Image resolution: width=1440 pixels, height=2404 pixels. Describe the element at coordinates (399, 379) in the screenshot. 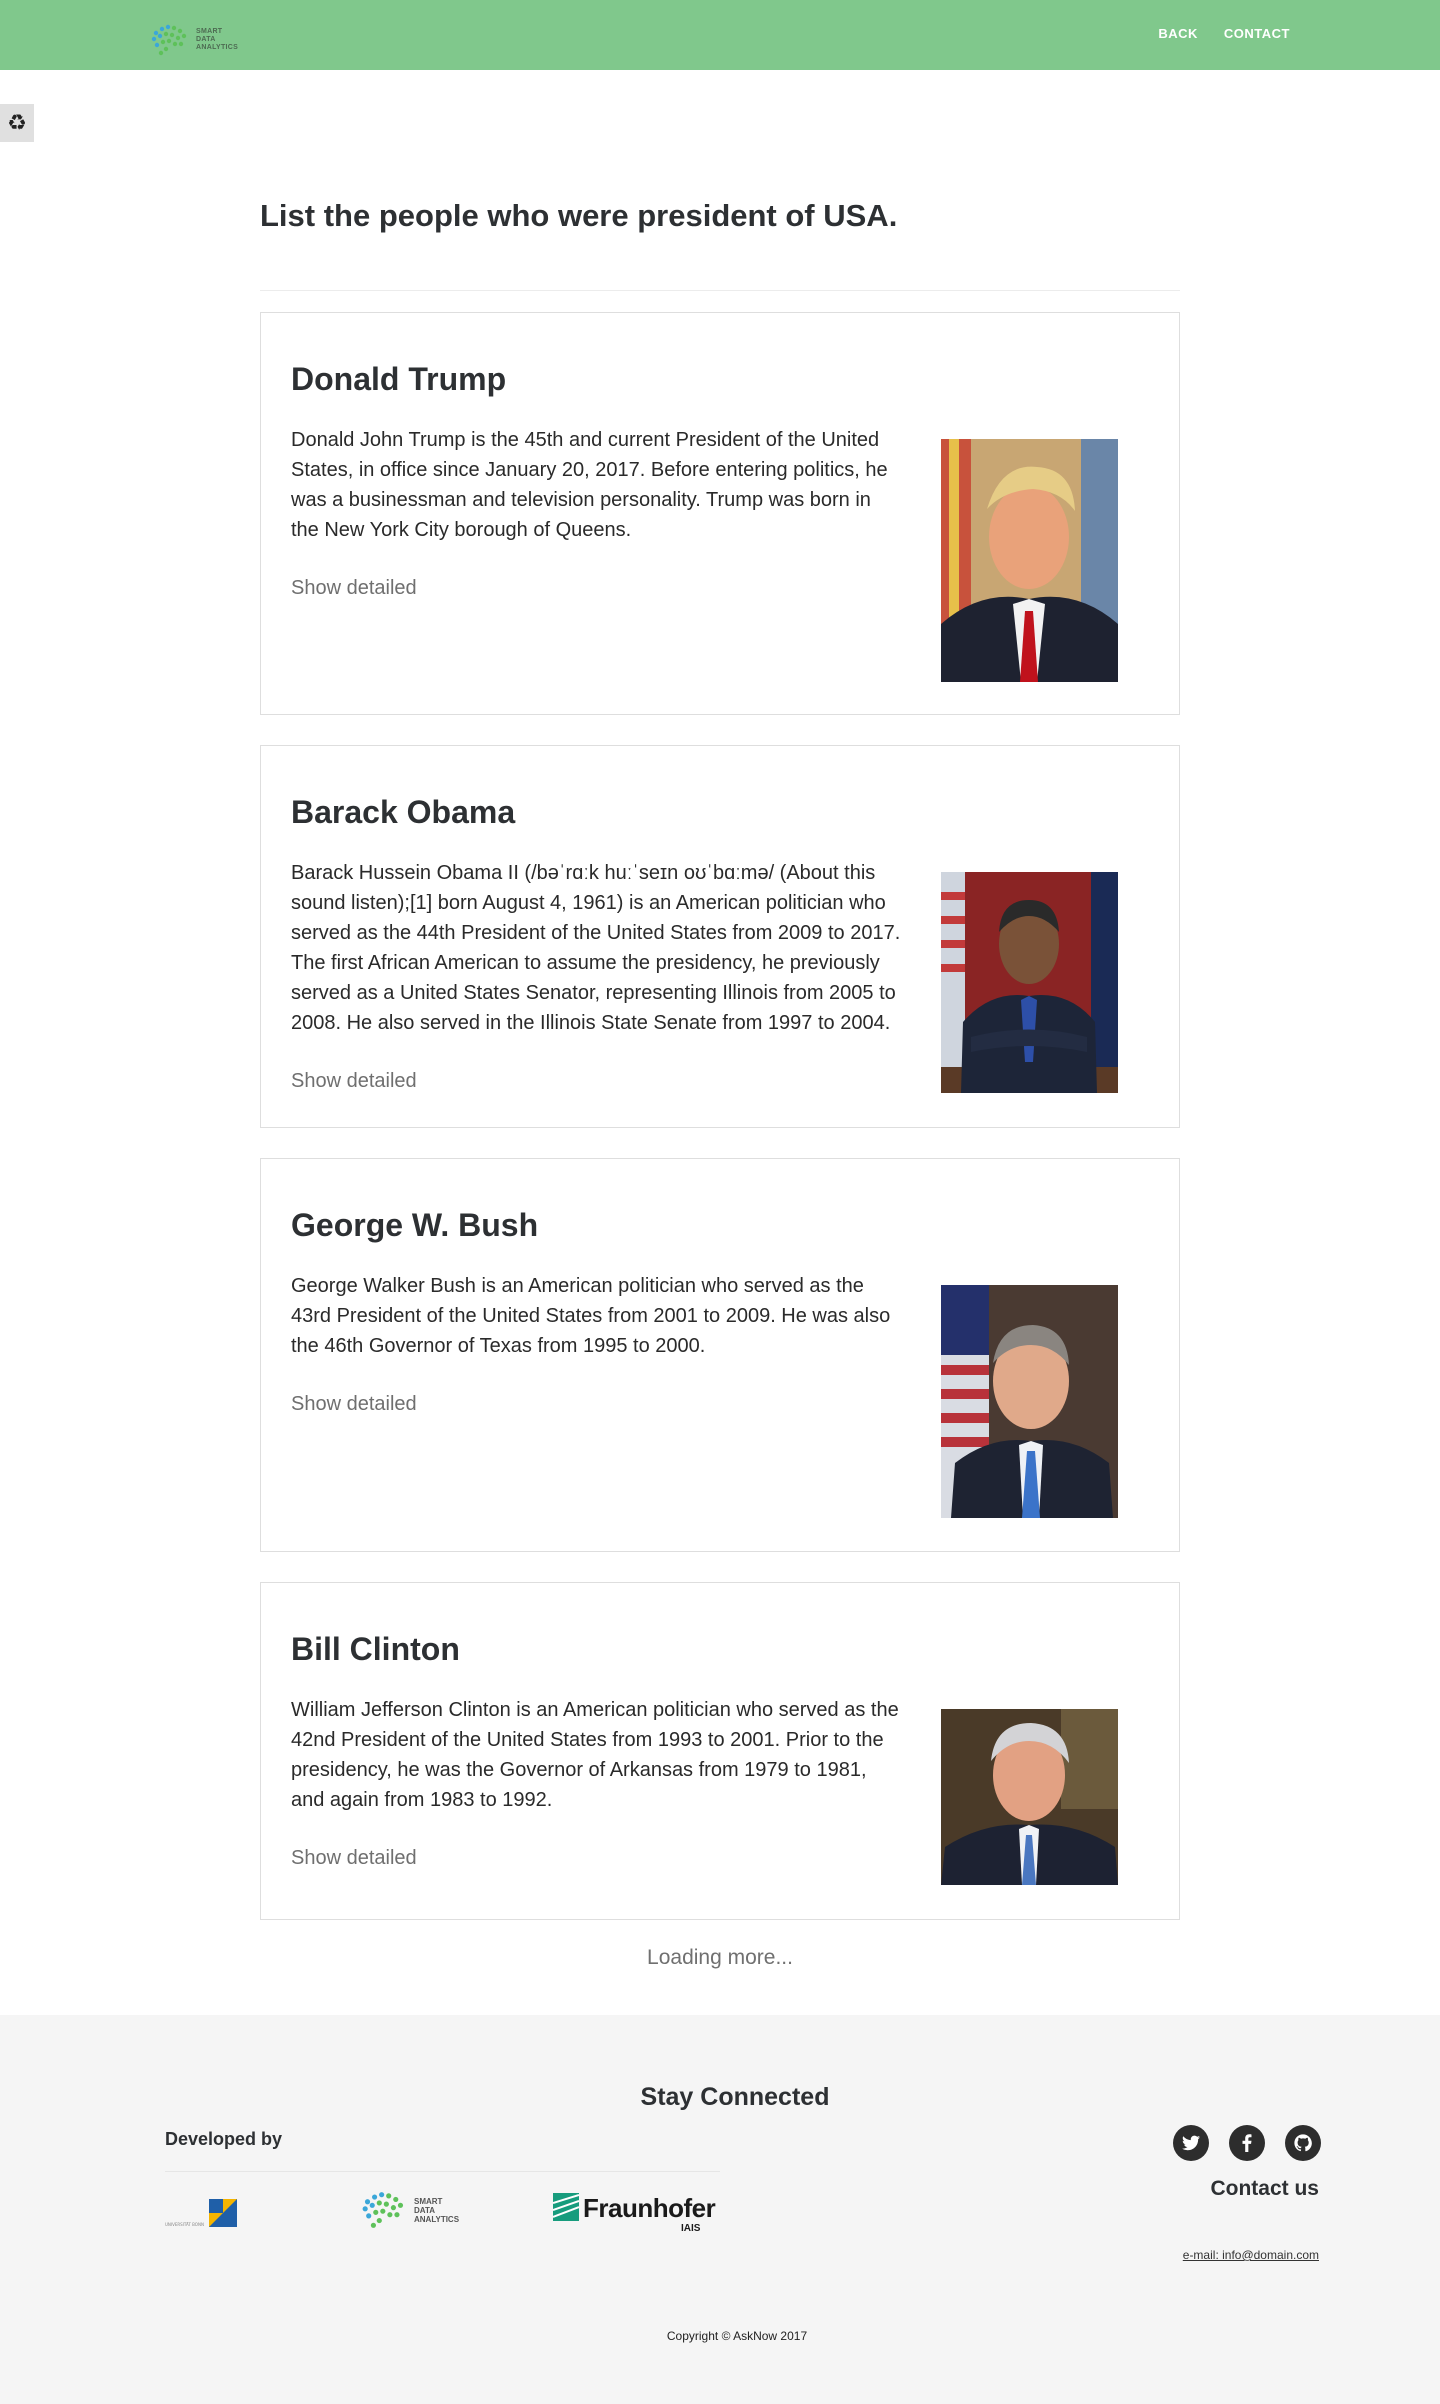

I see `result-title: Donald Trump` at that location.